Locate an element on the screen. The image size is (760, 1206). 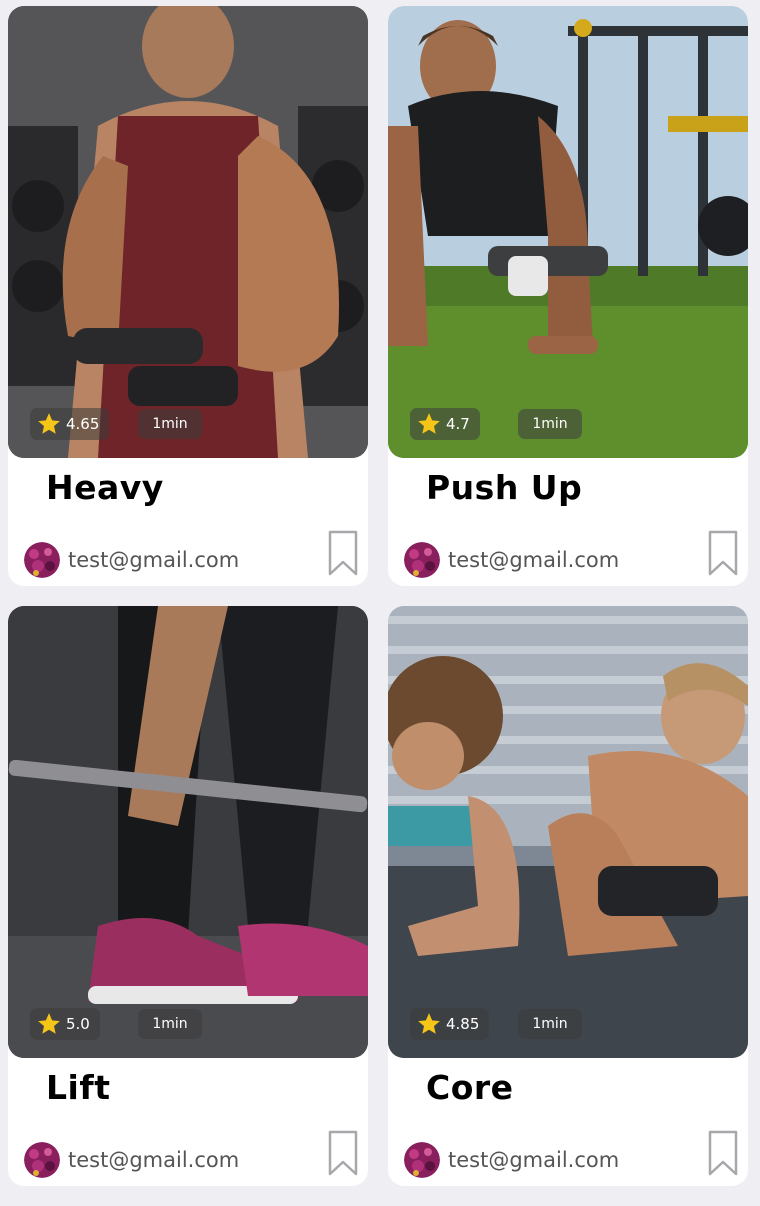
rating-badge: 4.65 is located at coordinates (70, 424).